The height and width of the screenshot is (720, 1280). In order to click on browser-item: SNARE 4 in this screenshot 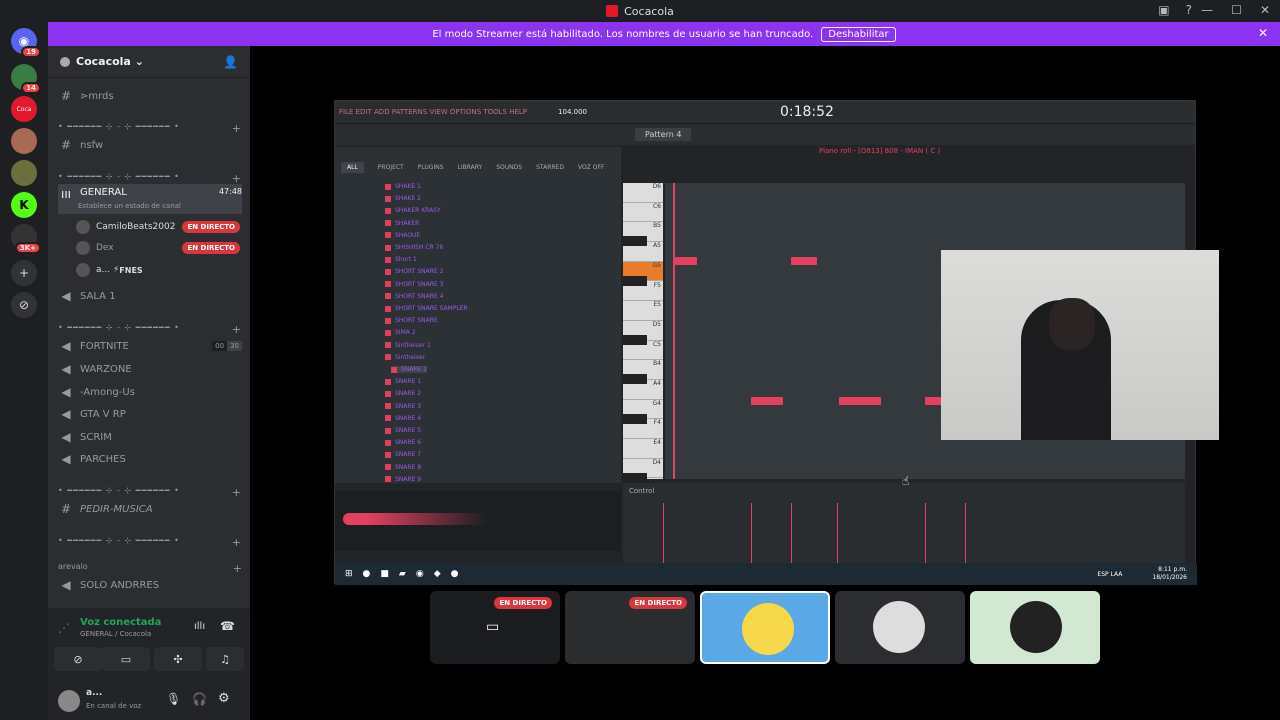, I will do `click(403, 418)`.